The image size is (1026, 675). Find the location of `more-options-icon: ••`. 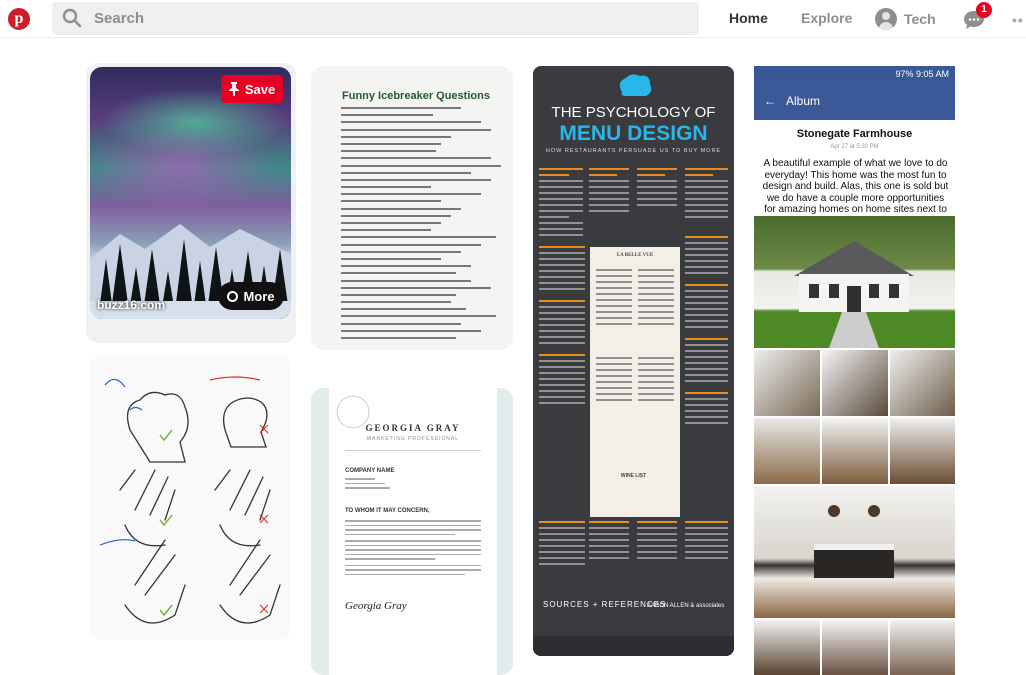

more-options-icon: •• is located at coordinates (1018, 20).